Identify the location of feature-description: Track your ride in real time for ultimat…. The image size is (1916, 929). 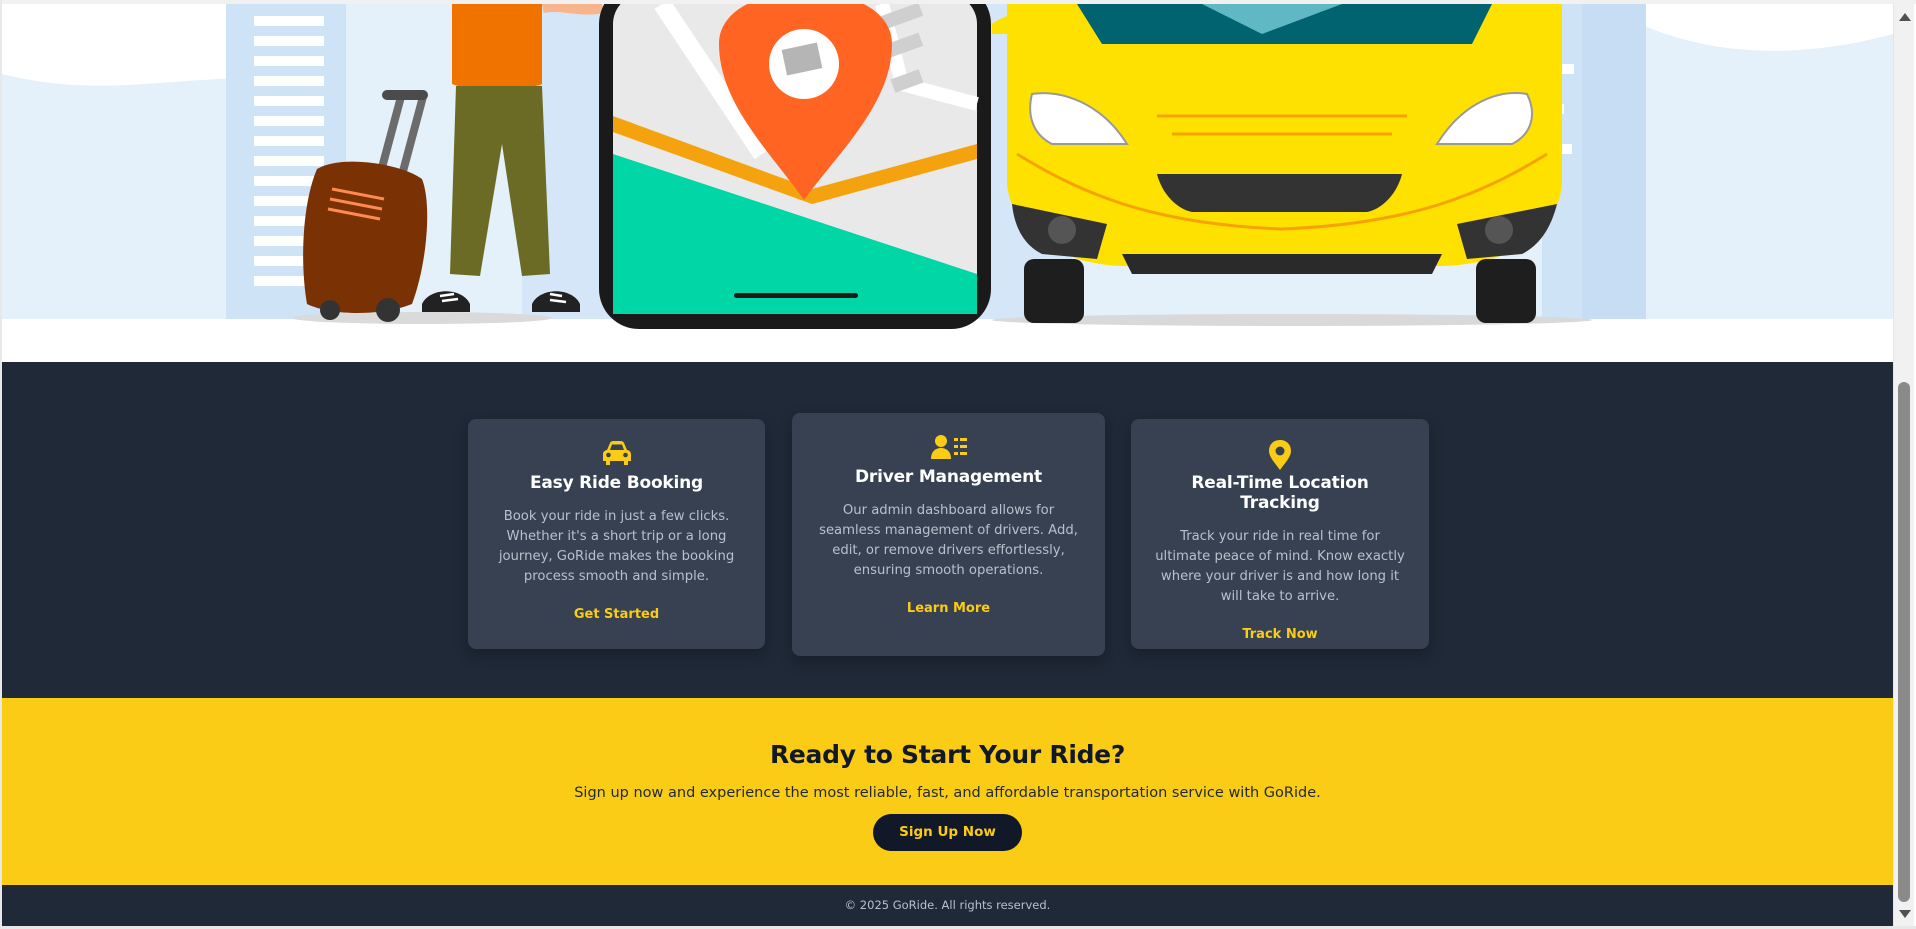
(1280, 566).